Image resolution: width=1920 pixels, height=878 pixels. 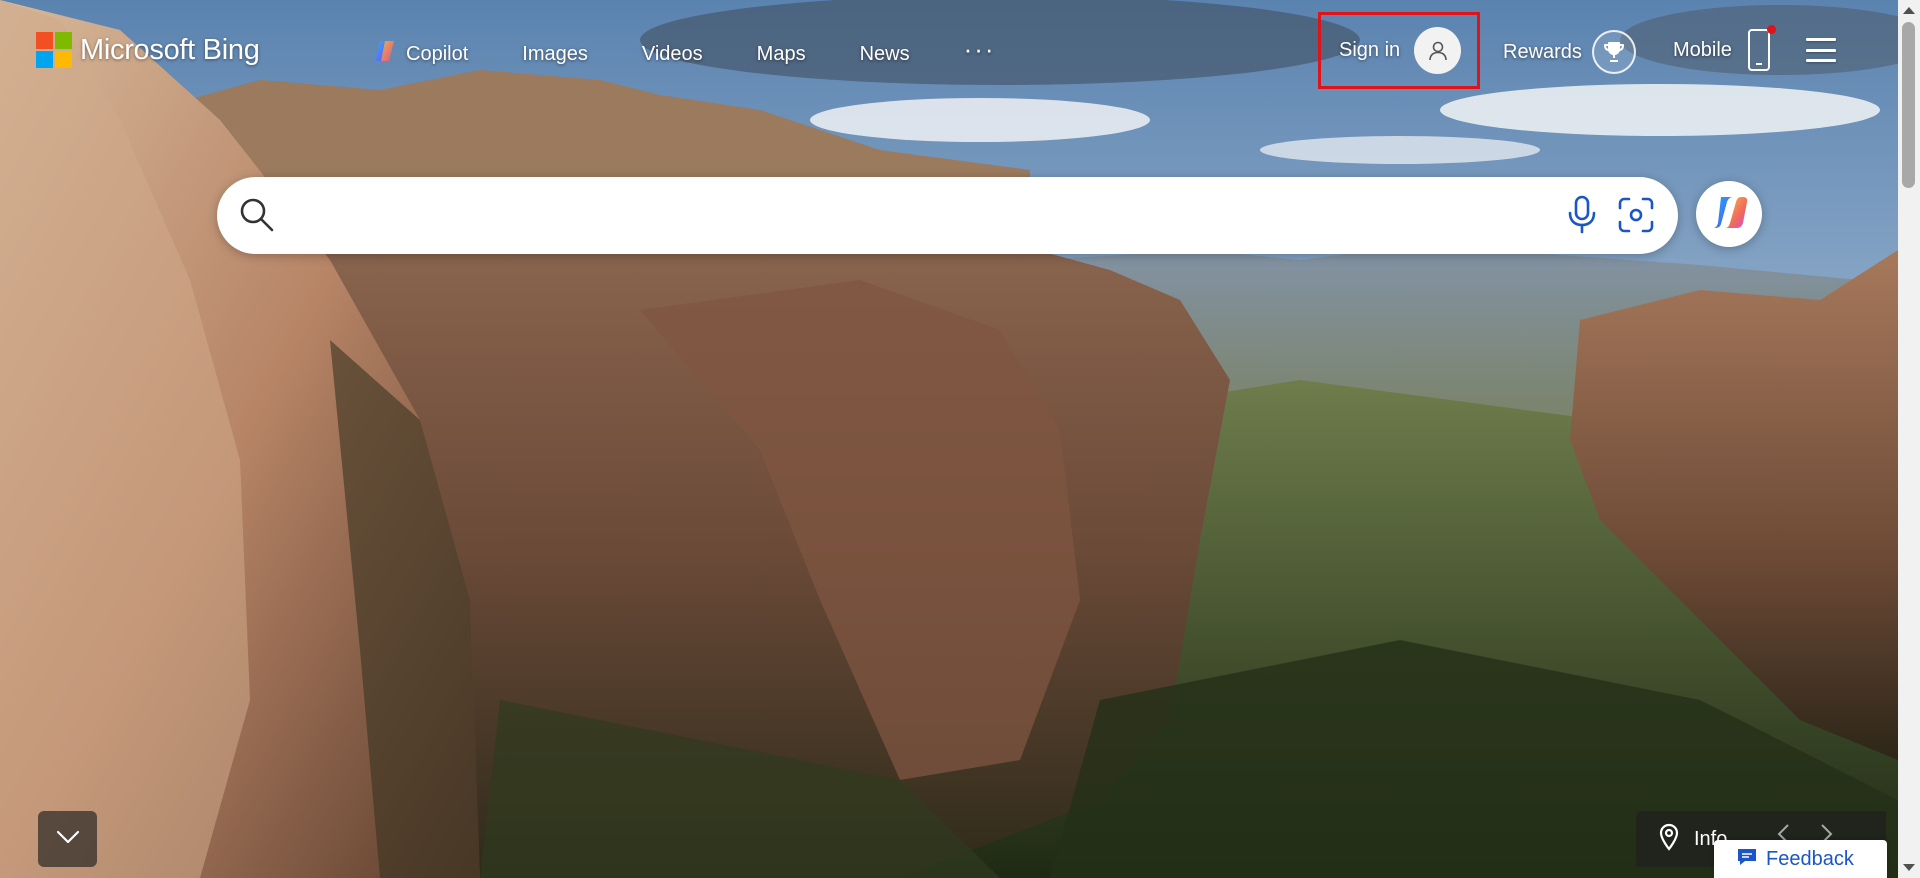 I want to click on rewards-button: Rewards, so click(x=1569, y=52).